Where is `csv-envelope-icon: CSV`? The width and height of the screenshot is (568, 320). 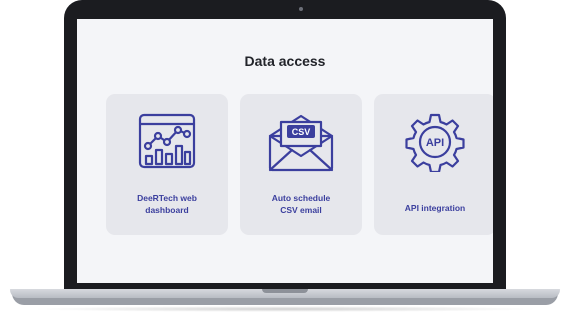
csv-envelope-icon: CSV is located at coordinates (301, 143).